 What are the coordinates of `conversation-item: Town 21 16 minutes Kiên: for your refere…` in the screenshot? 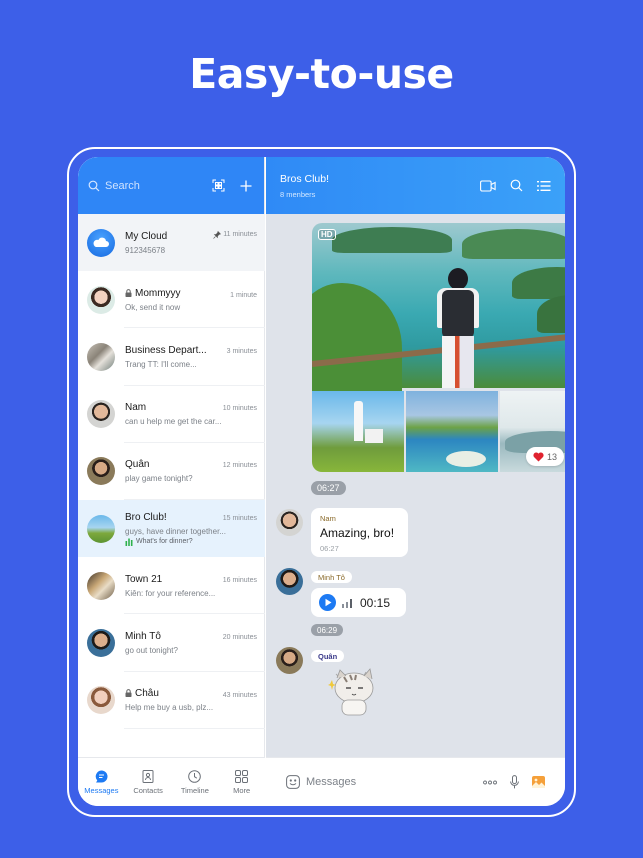 It's located at (171, 586).